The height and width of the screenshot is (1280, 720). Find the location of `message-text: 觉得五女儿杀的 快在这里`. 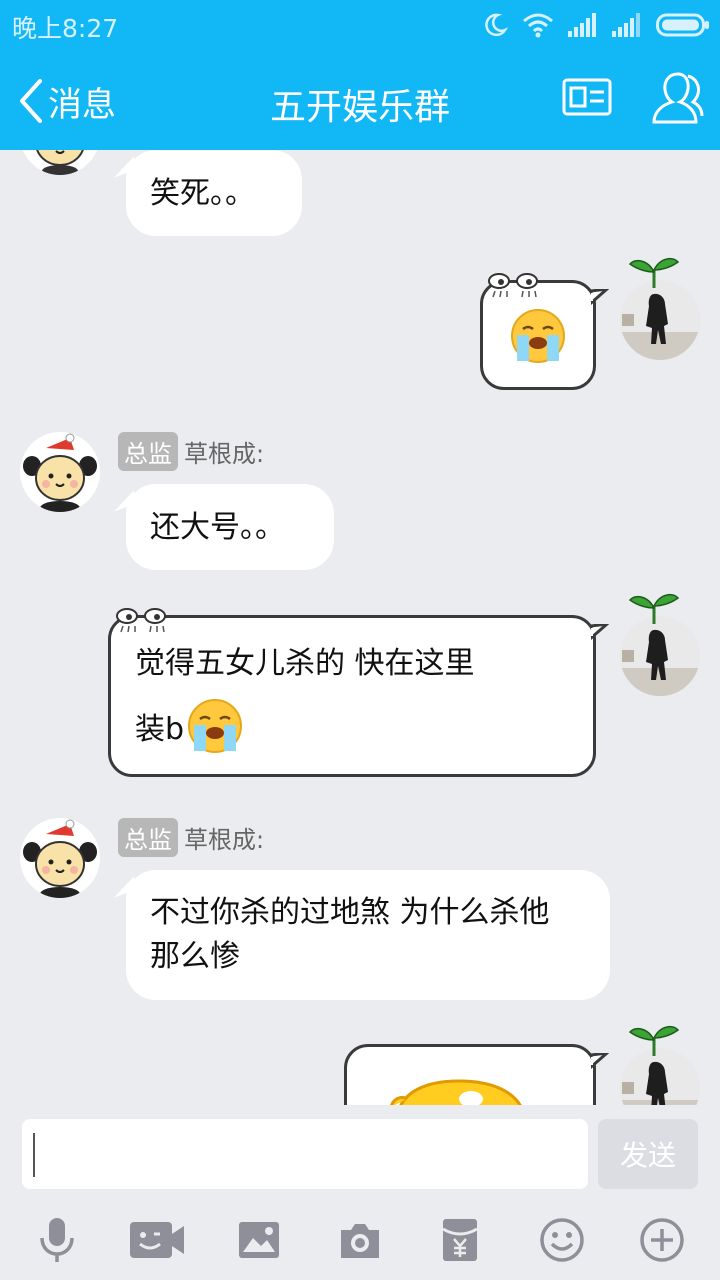

message-text: 觉得五女儿杀的 快在这里 is located at coordinates (305, 663).